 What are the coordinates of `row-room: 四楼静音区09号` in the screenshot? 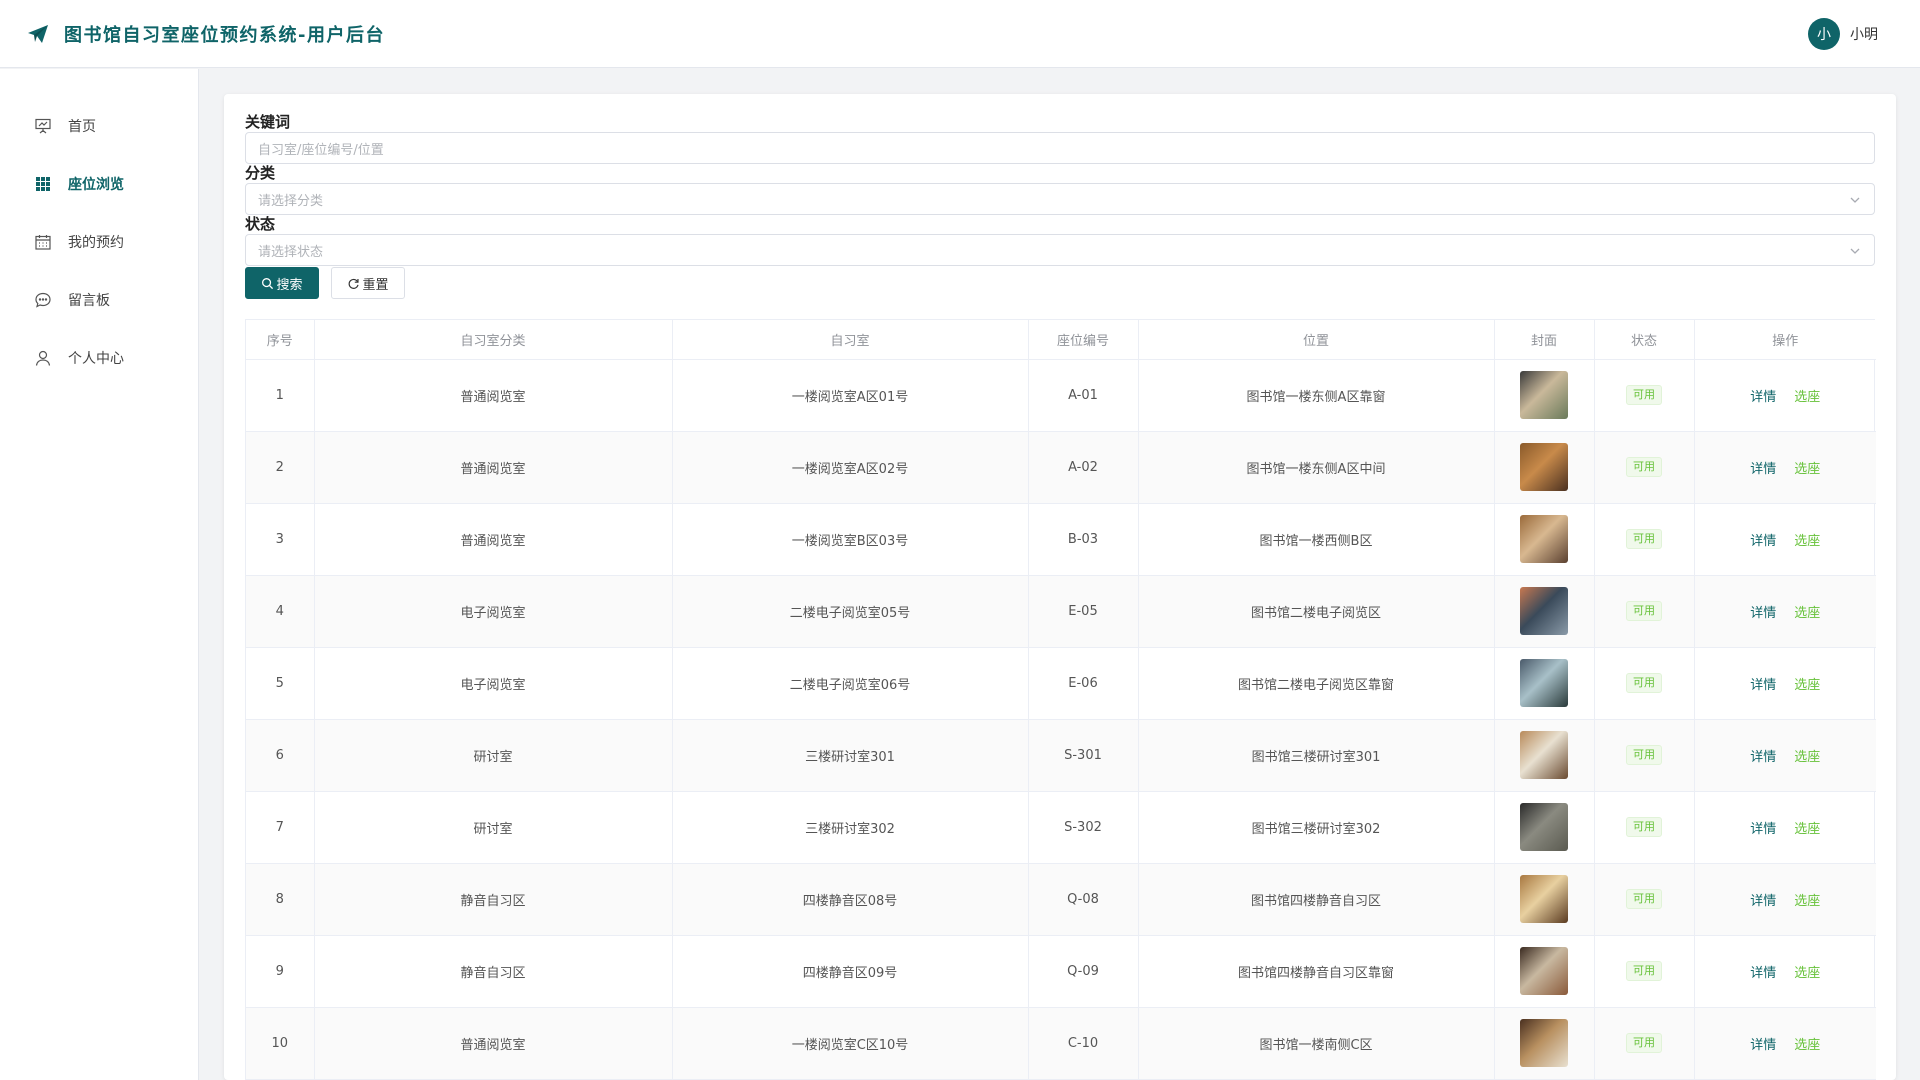 It's located at (850, 971).